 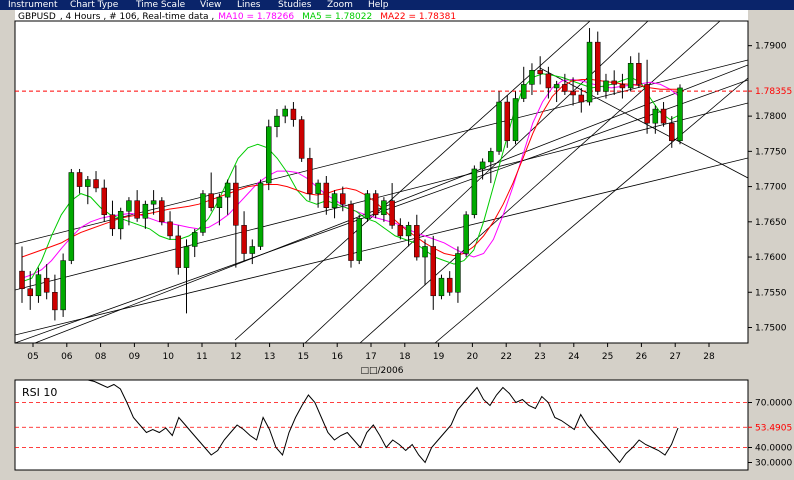 What do you see at coordinates (771, 293) in the screenshot?
I see `price-tick-label: 1.7550` at bounding box center [771, 293].